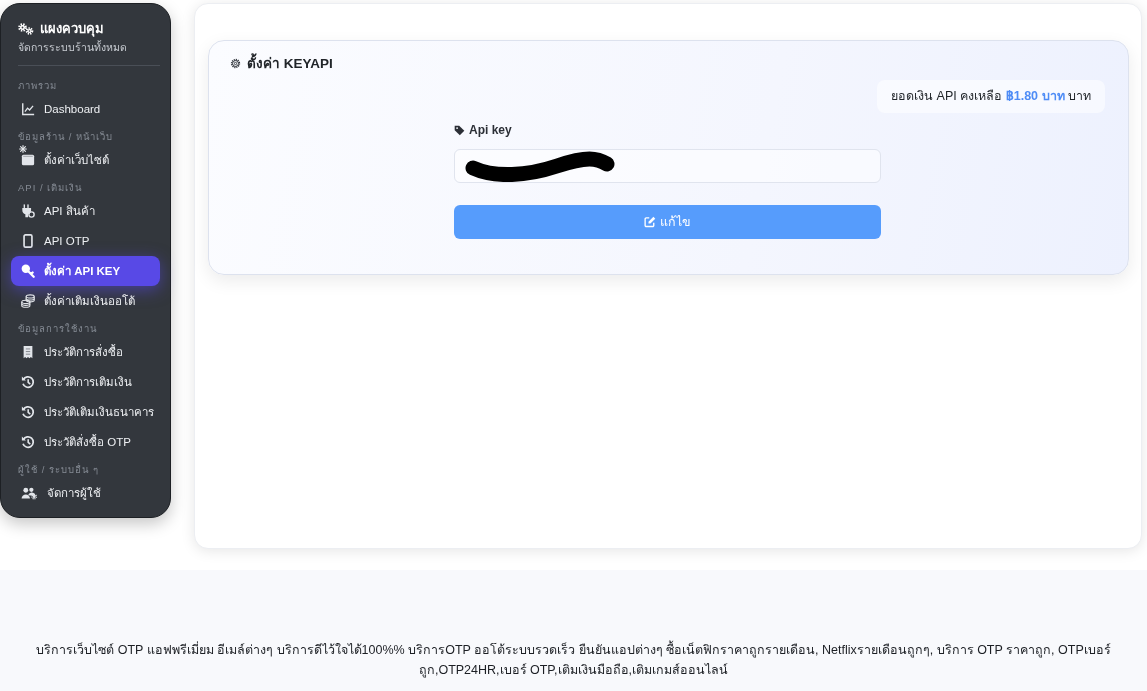 The image size is (1147, 691). I want to click on sidebar-title: แผงควบคุม, so click(72, 28).